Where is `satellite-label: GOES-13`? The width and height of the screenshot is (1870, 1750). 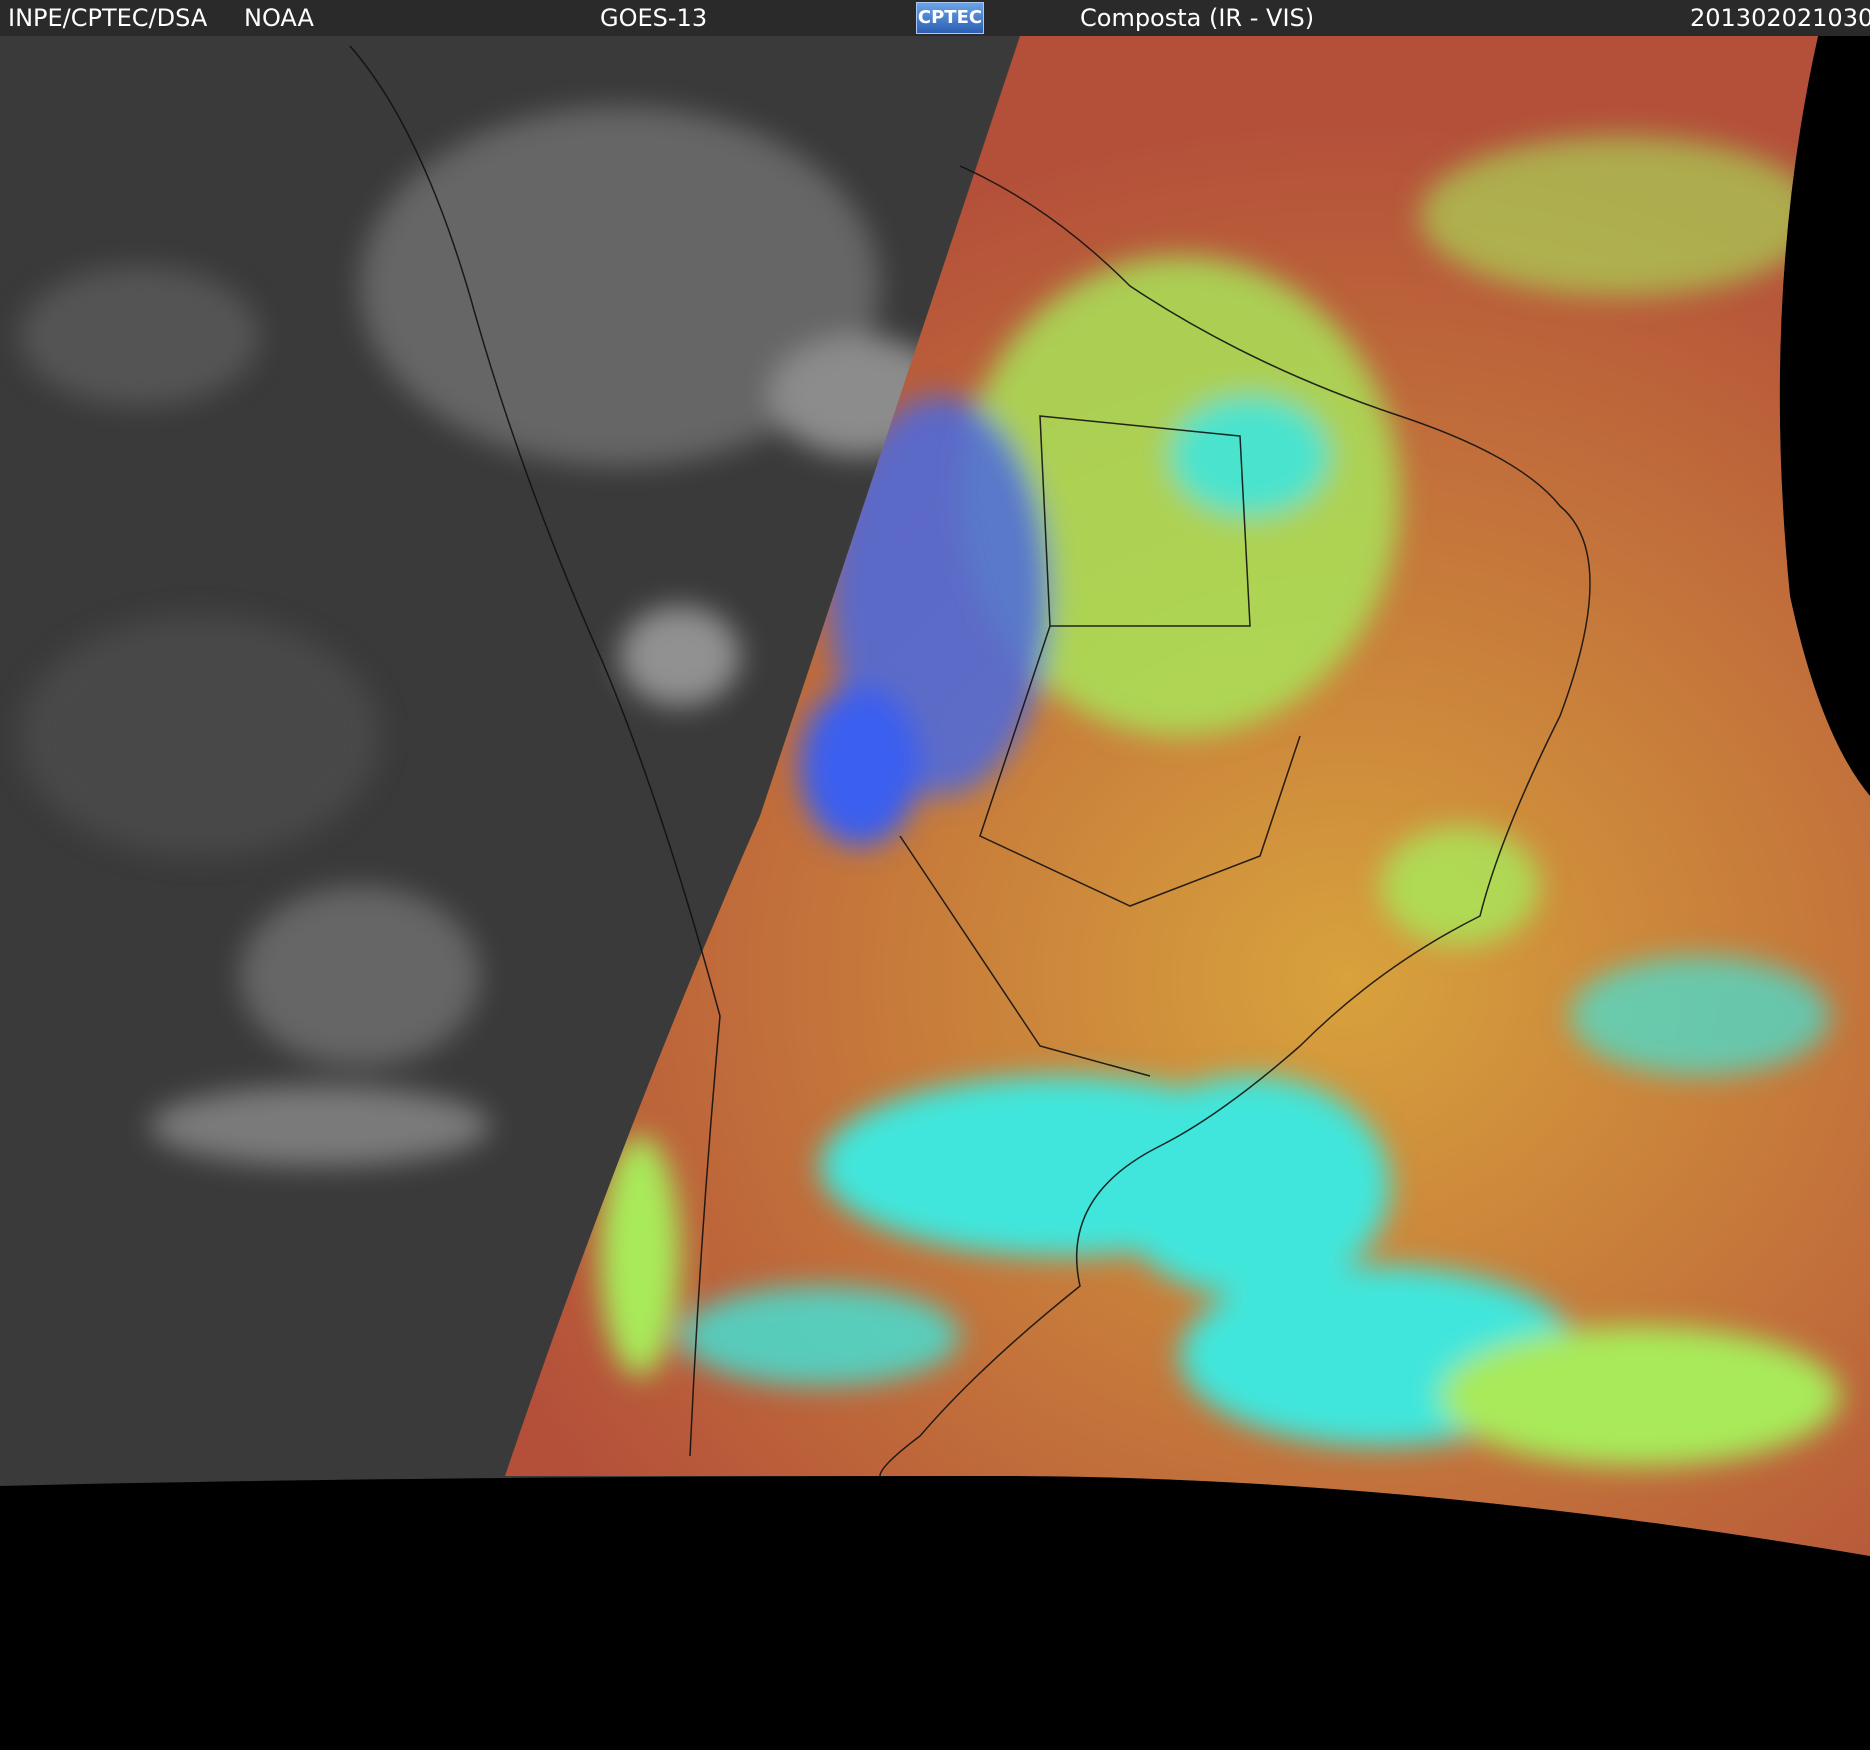 satellite-label: GOES-13 is located at coordinates (654, 18).